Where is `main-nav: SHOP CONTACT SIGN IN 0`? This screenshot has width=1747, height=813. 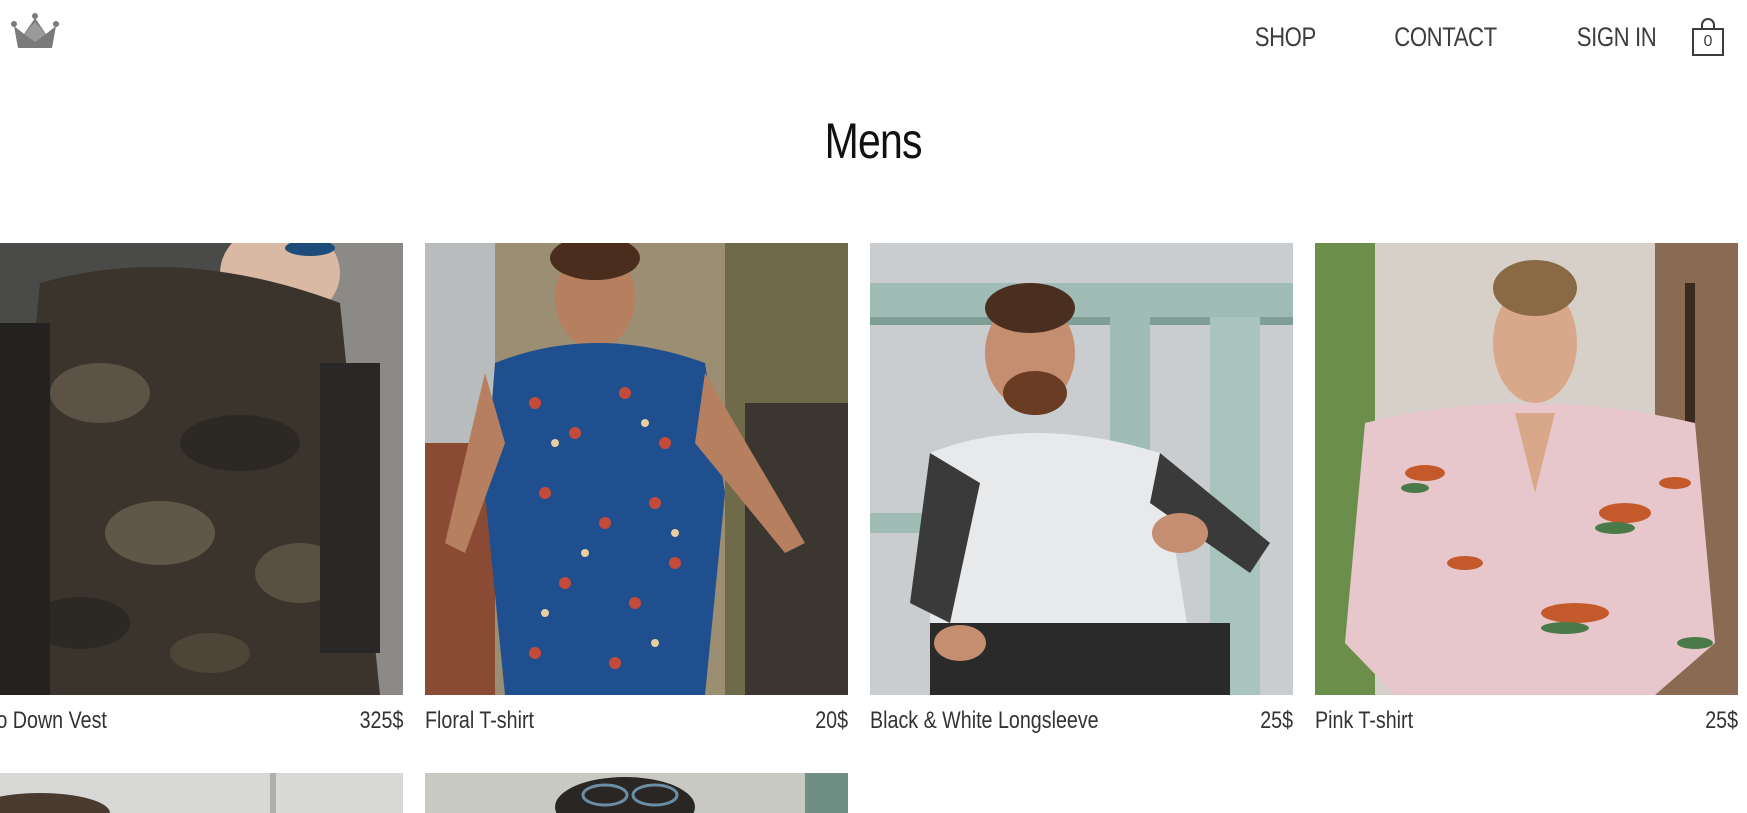 main-nav: SHOP CONTACT SIGN IN 0 is located at coordinates (1486, 37).